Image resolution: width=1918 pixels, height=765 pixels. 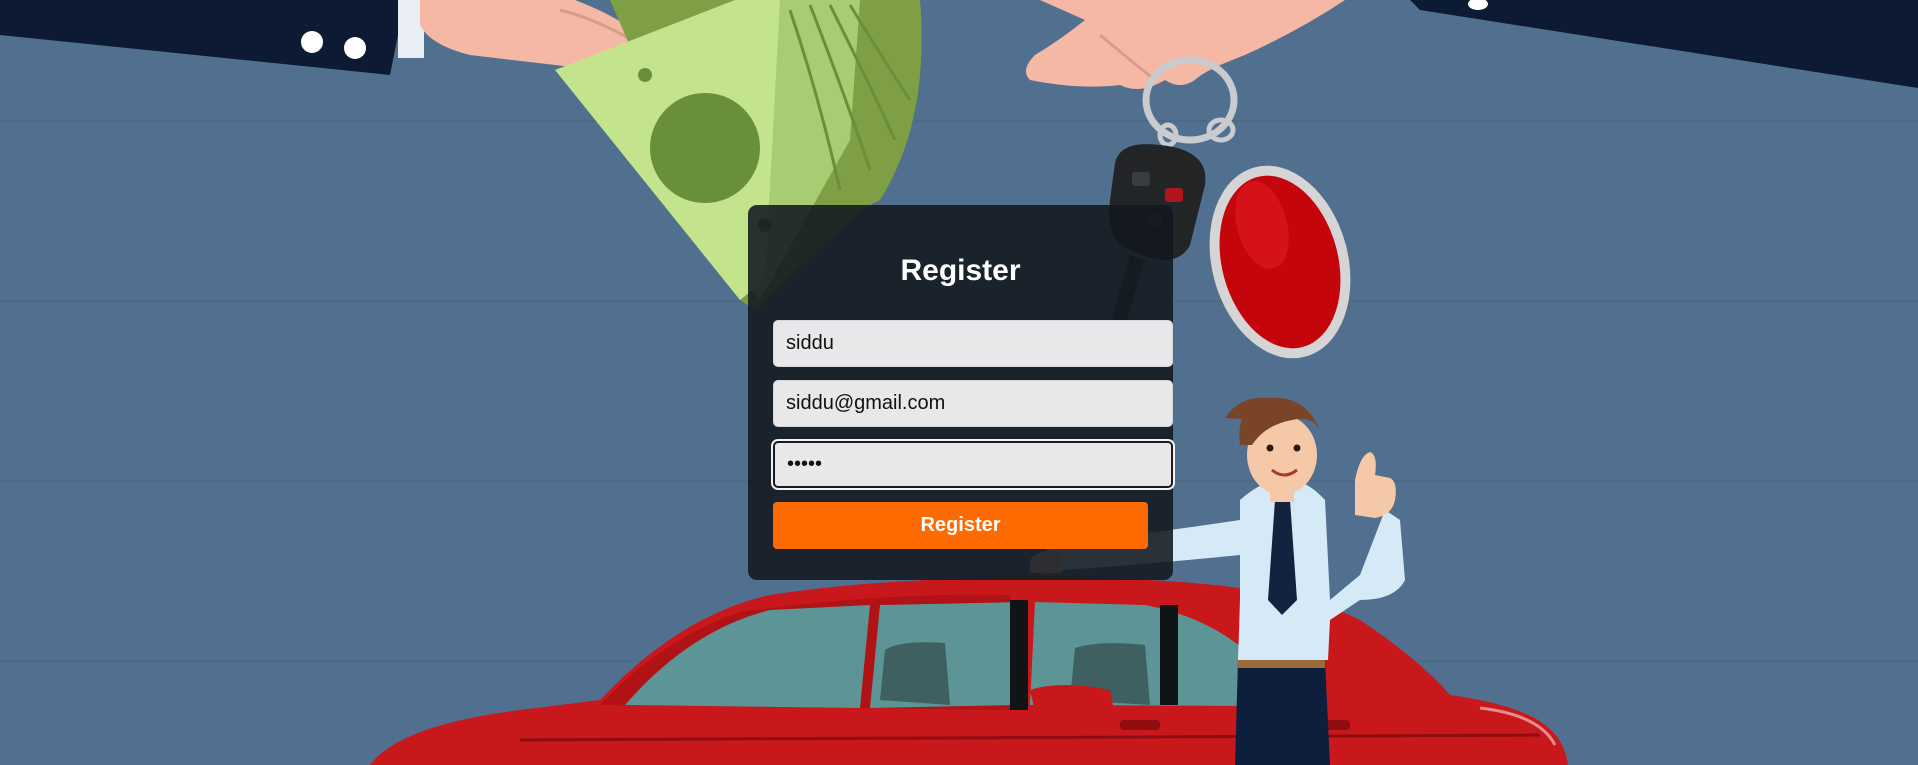 I want to click on password-field, so click(x=973, y=464).